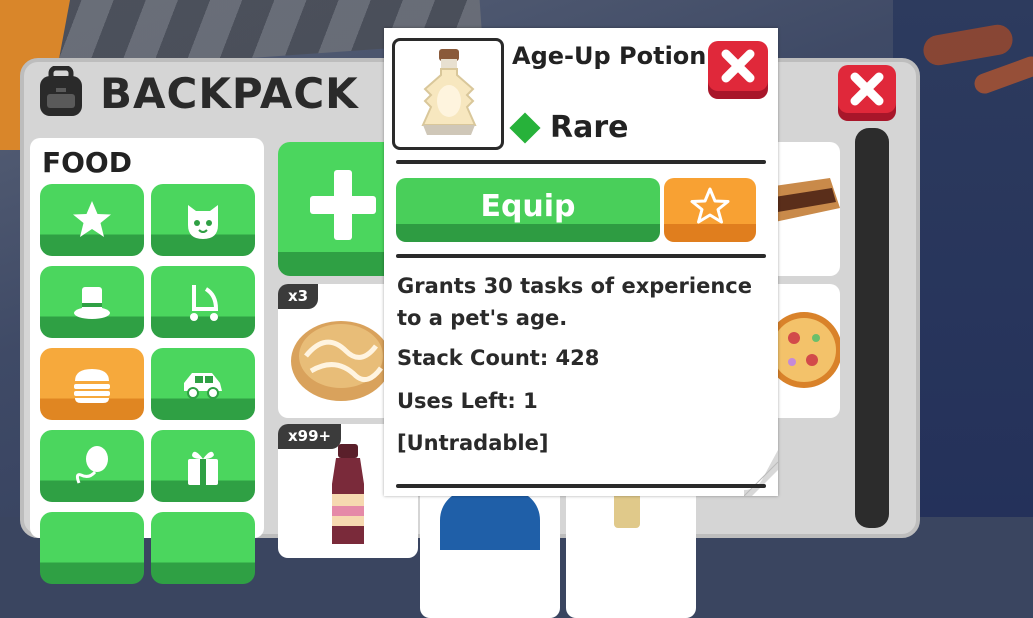 The height and width of the screenshot is (618, 1033). I want to click on star-outline-icon, so click(710, 205).